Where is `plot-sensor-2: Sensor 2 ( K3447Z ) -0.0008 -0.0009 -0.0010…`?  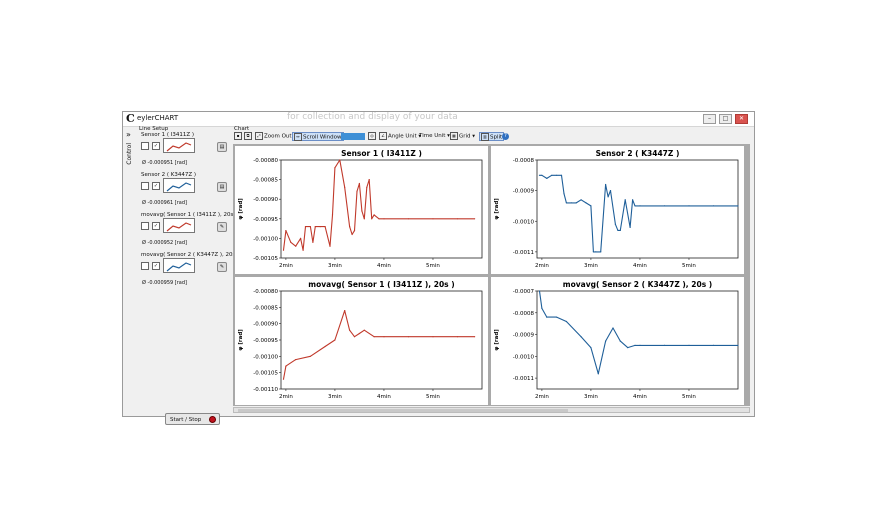
plot-sensor-2: Sensor 2 ( K3447Z ) -0.0008 -0.0009 -0.0010… is located at coordinates (617, 210).